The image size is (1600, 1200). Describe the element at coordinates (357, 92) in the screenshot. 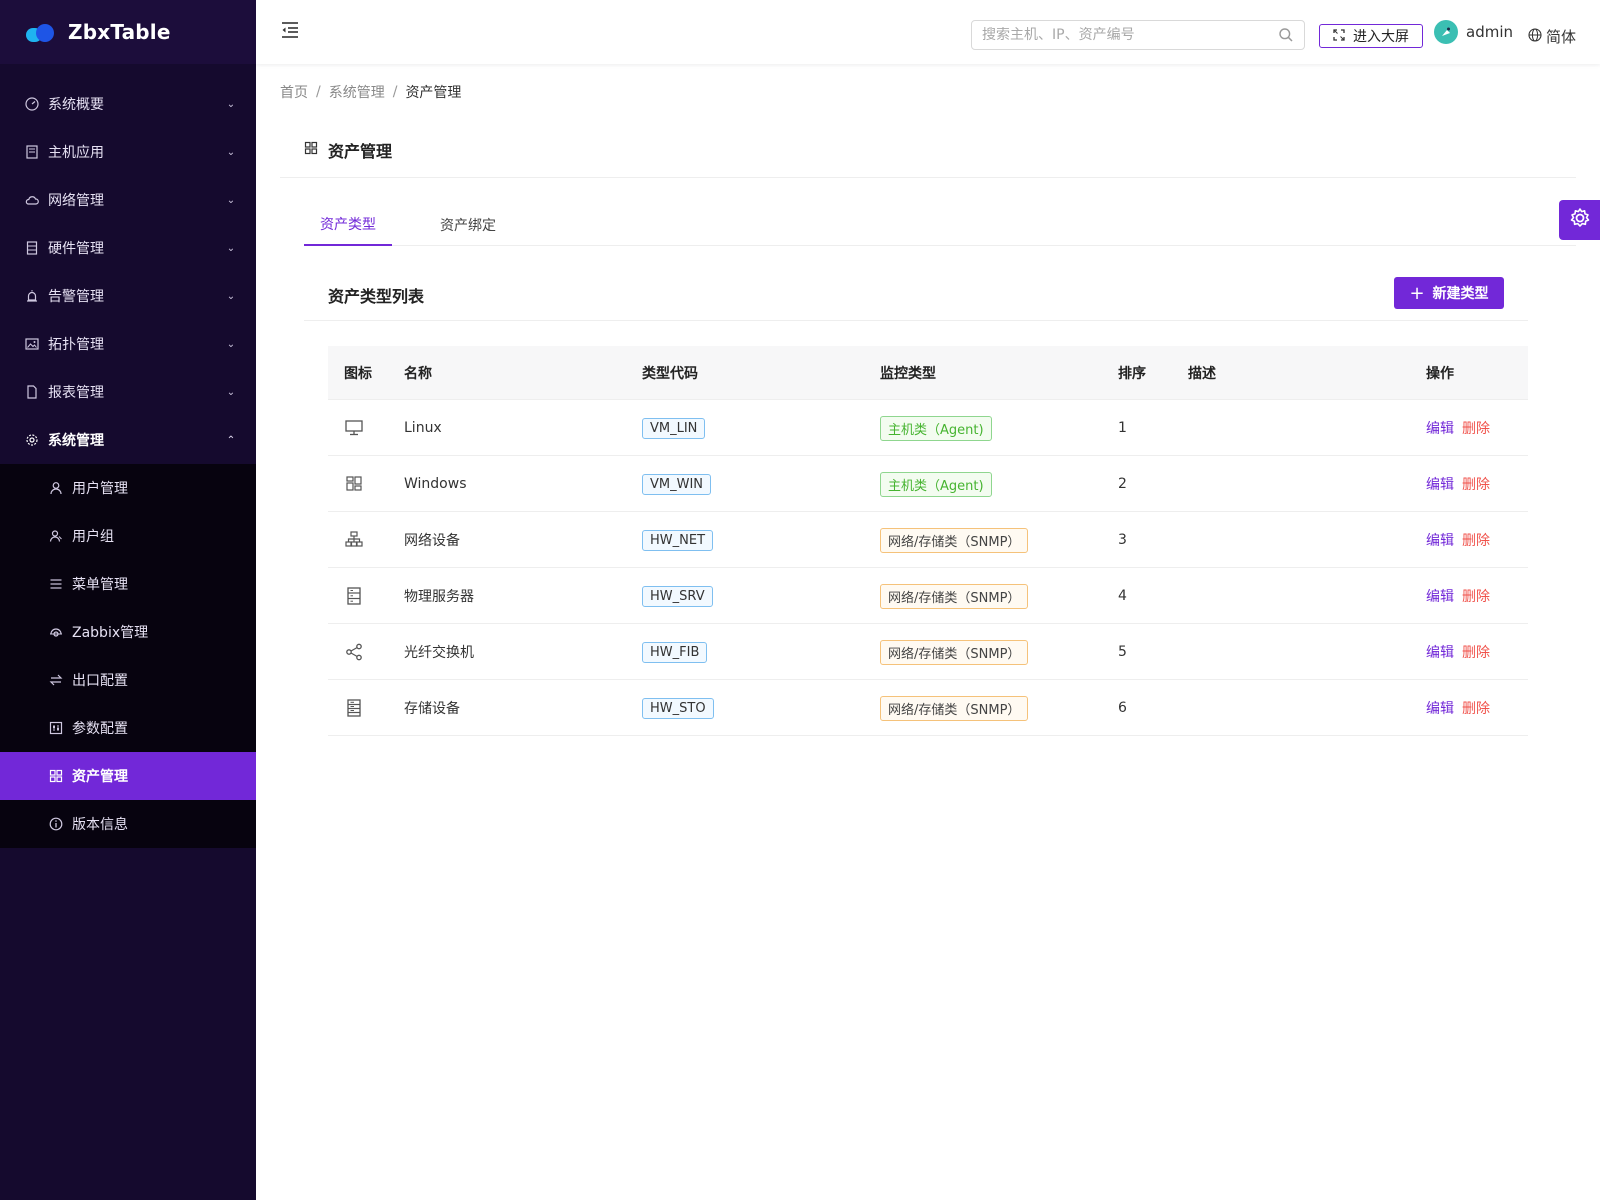

I see `breadcrumb-system: 系统管理` at that location.